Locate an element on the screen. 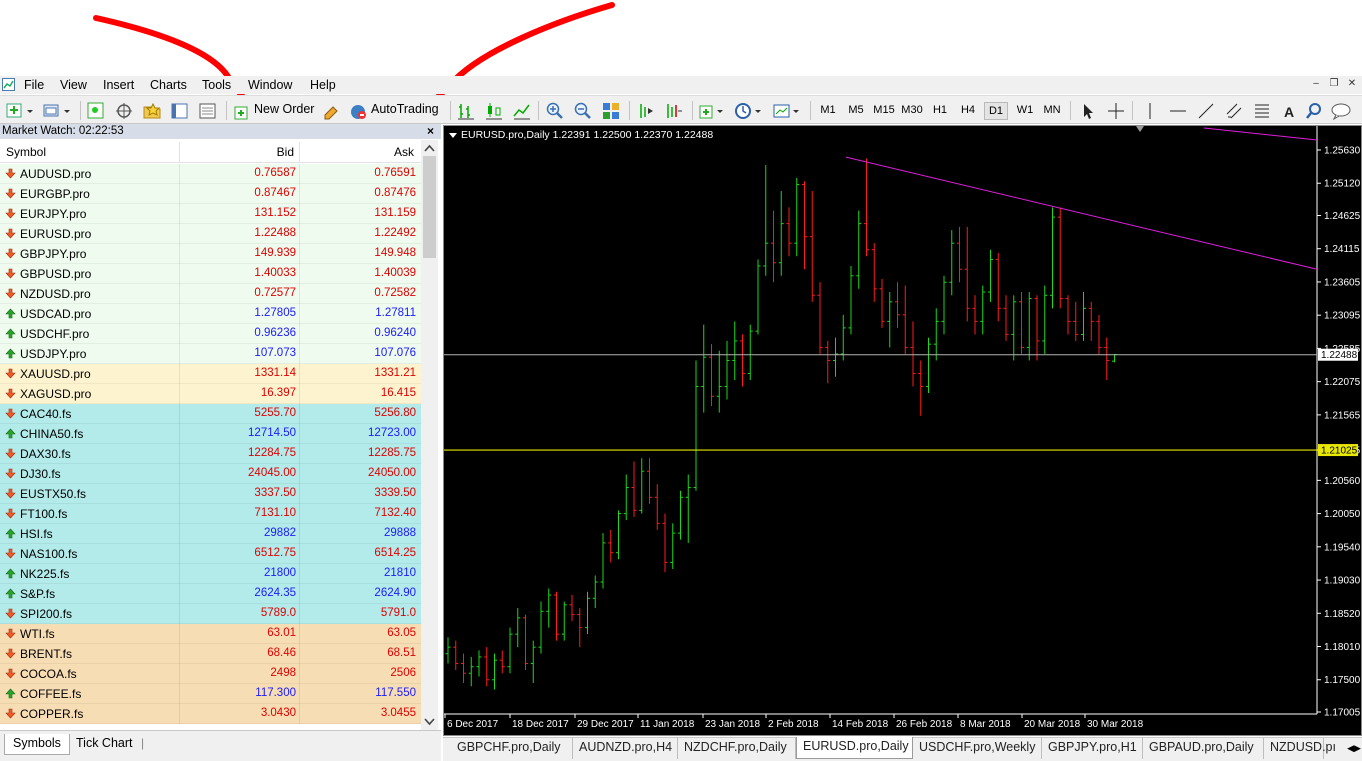  autotrading-button: AutoTrading is located at coordinates (405, 109).